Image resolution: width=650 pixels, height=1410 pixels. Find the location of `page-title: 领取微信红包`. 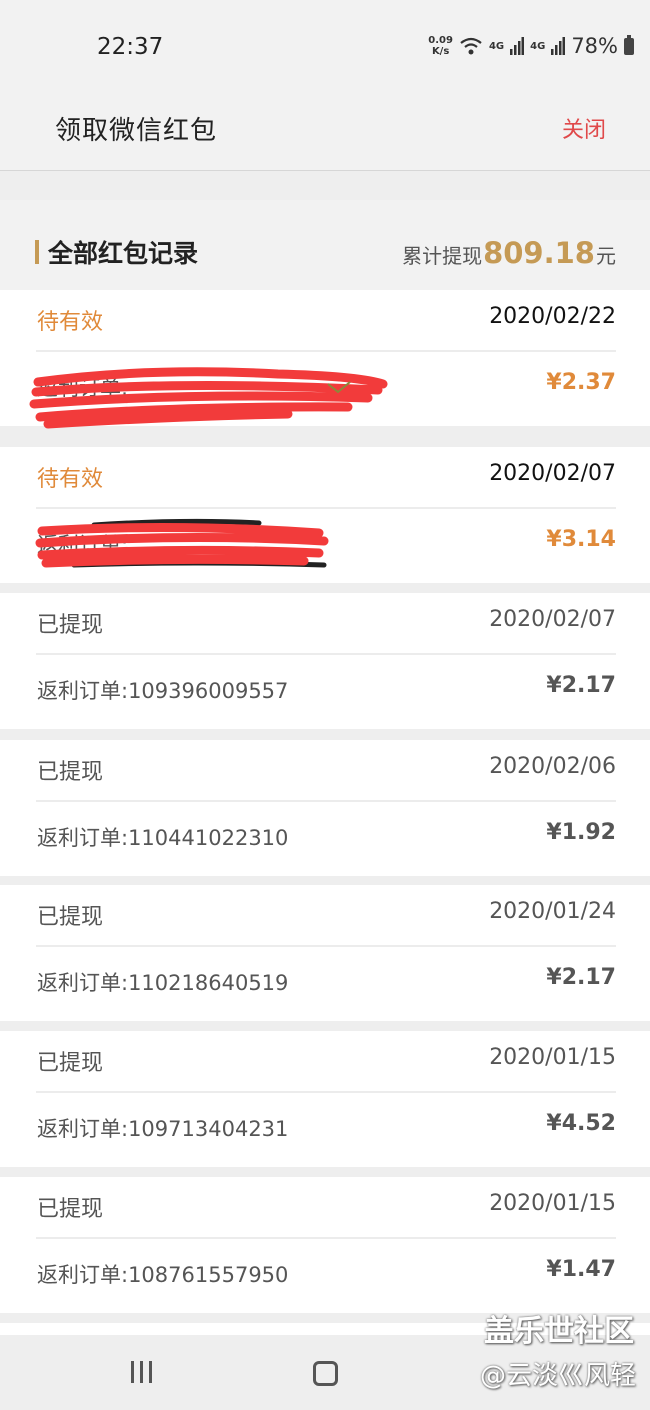

page-title: 领取微信红包 is located at coordinates (136, 131).